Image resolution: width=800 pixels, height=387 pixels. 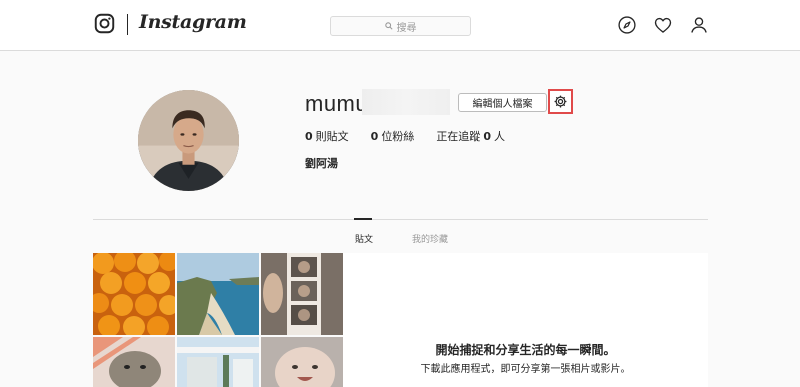 What do you see at coordinates (416, 136) in the screenshot?
I see `profile-stats: 0 則貼文 0 位粉絲 正在追蹤 0 人` at bounding box center [416, 136].